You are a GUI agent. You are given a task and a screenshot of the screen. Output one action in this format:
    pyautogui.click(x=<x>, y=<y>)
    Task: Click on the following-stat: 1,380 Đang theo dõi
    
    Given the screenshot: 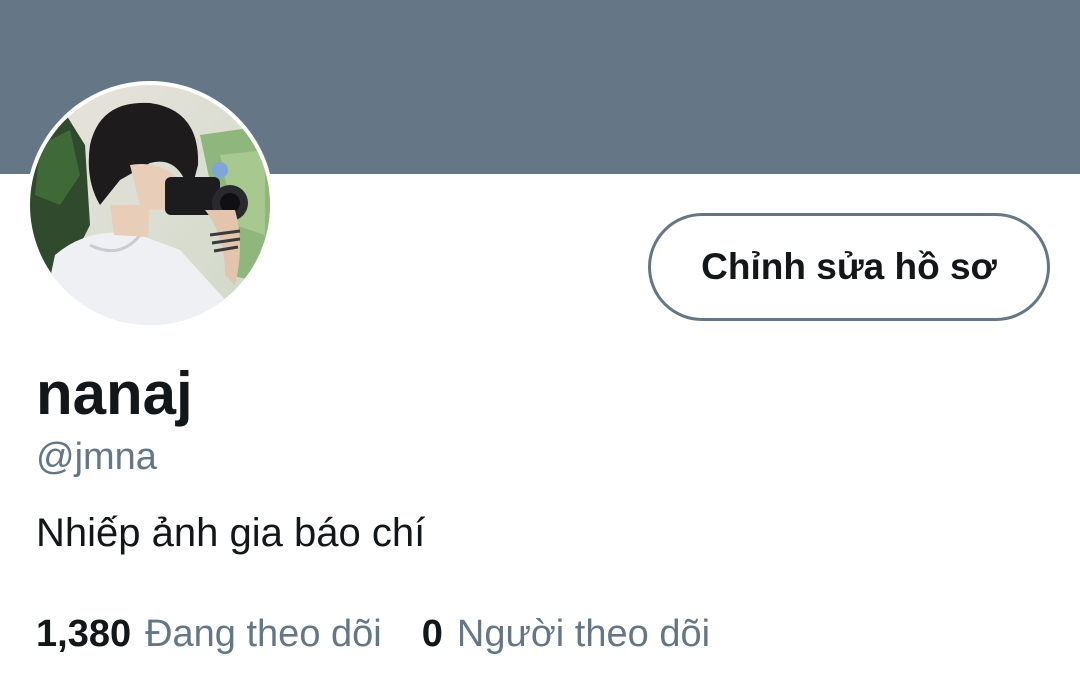 What is the action you would take?
    pyautogui.click(x=209, y=634)
    